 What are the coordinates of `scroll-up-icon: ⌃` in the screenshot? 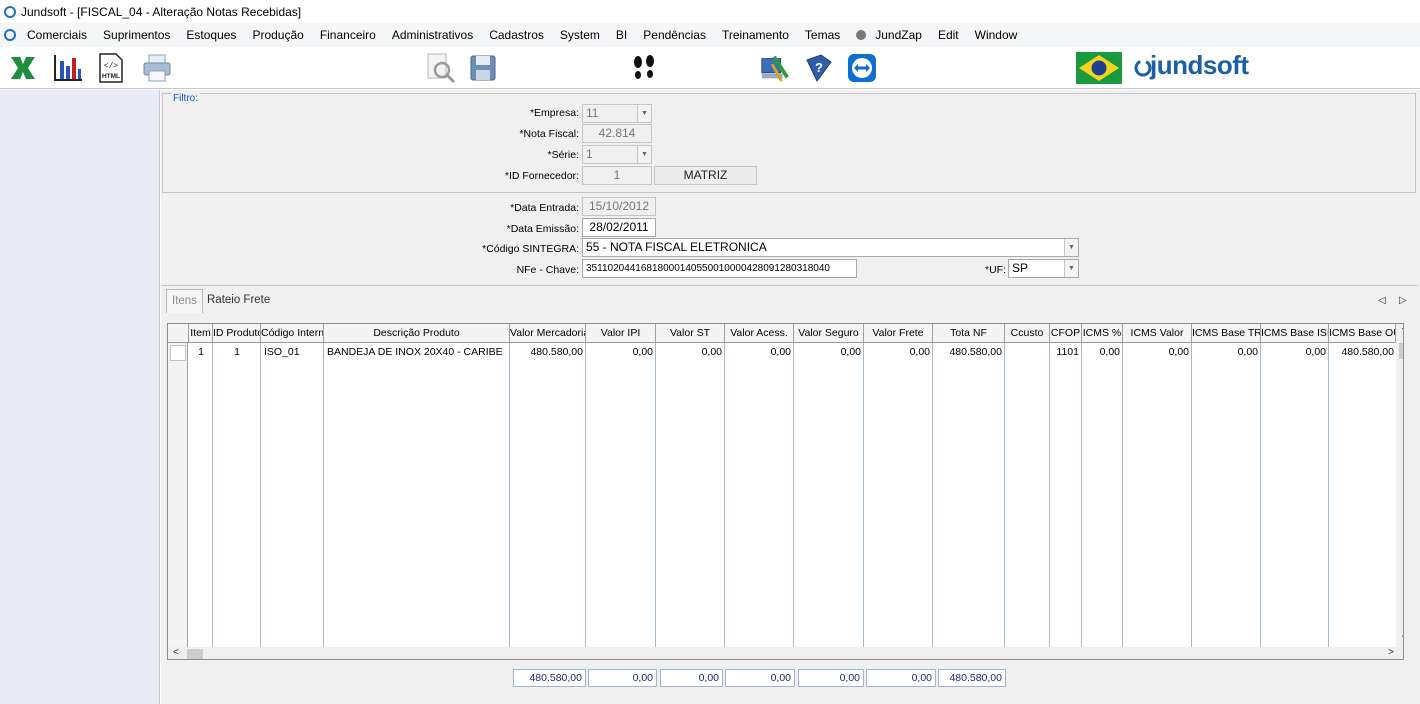 It's located at (1401, 331).